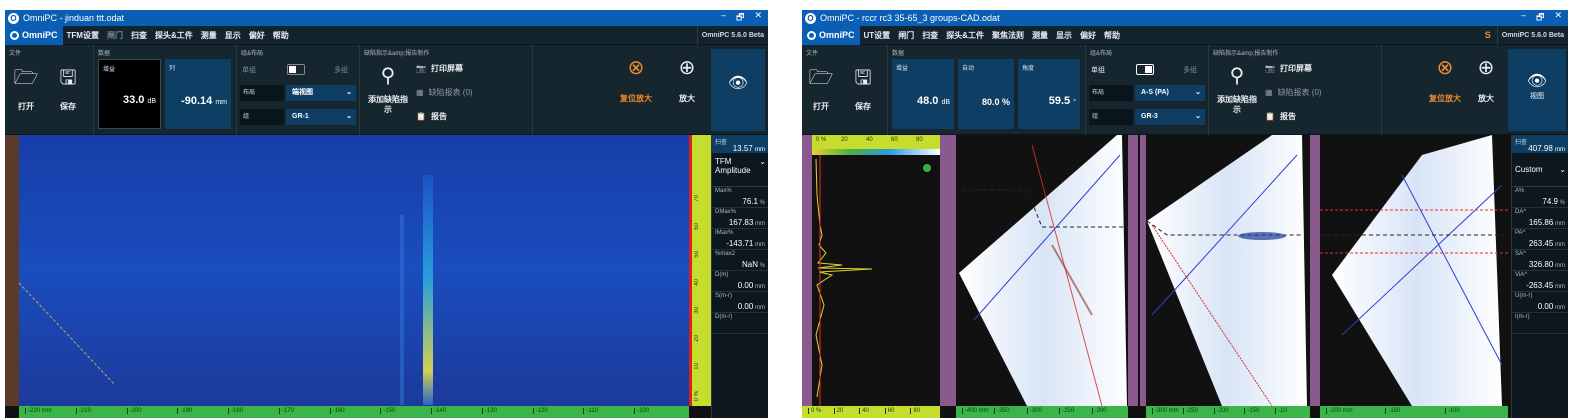  What do you see at coordinates (1008, 35) in the screenshot?
I see `menu-item: 聚焦法则` at bounding box center [1008, 35].